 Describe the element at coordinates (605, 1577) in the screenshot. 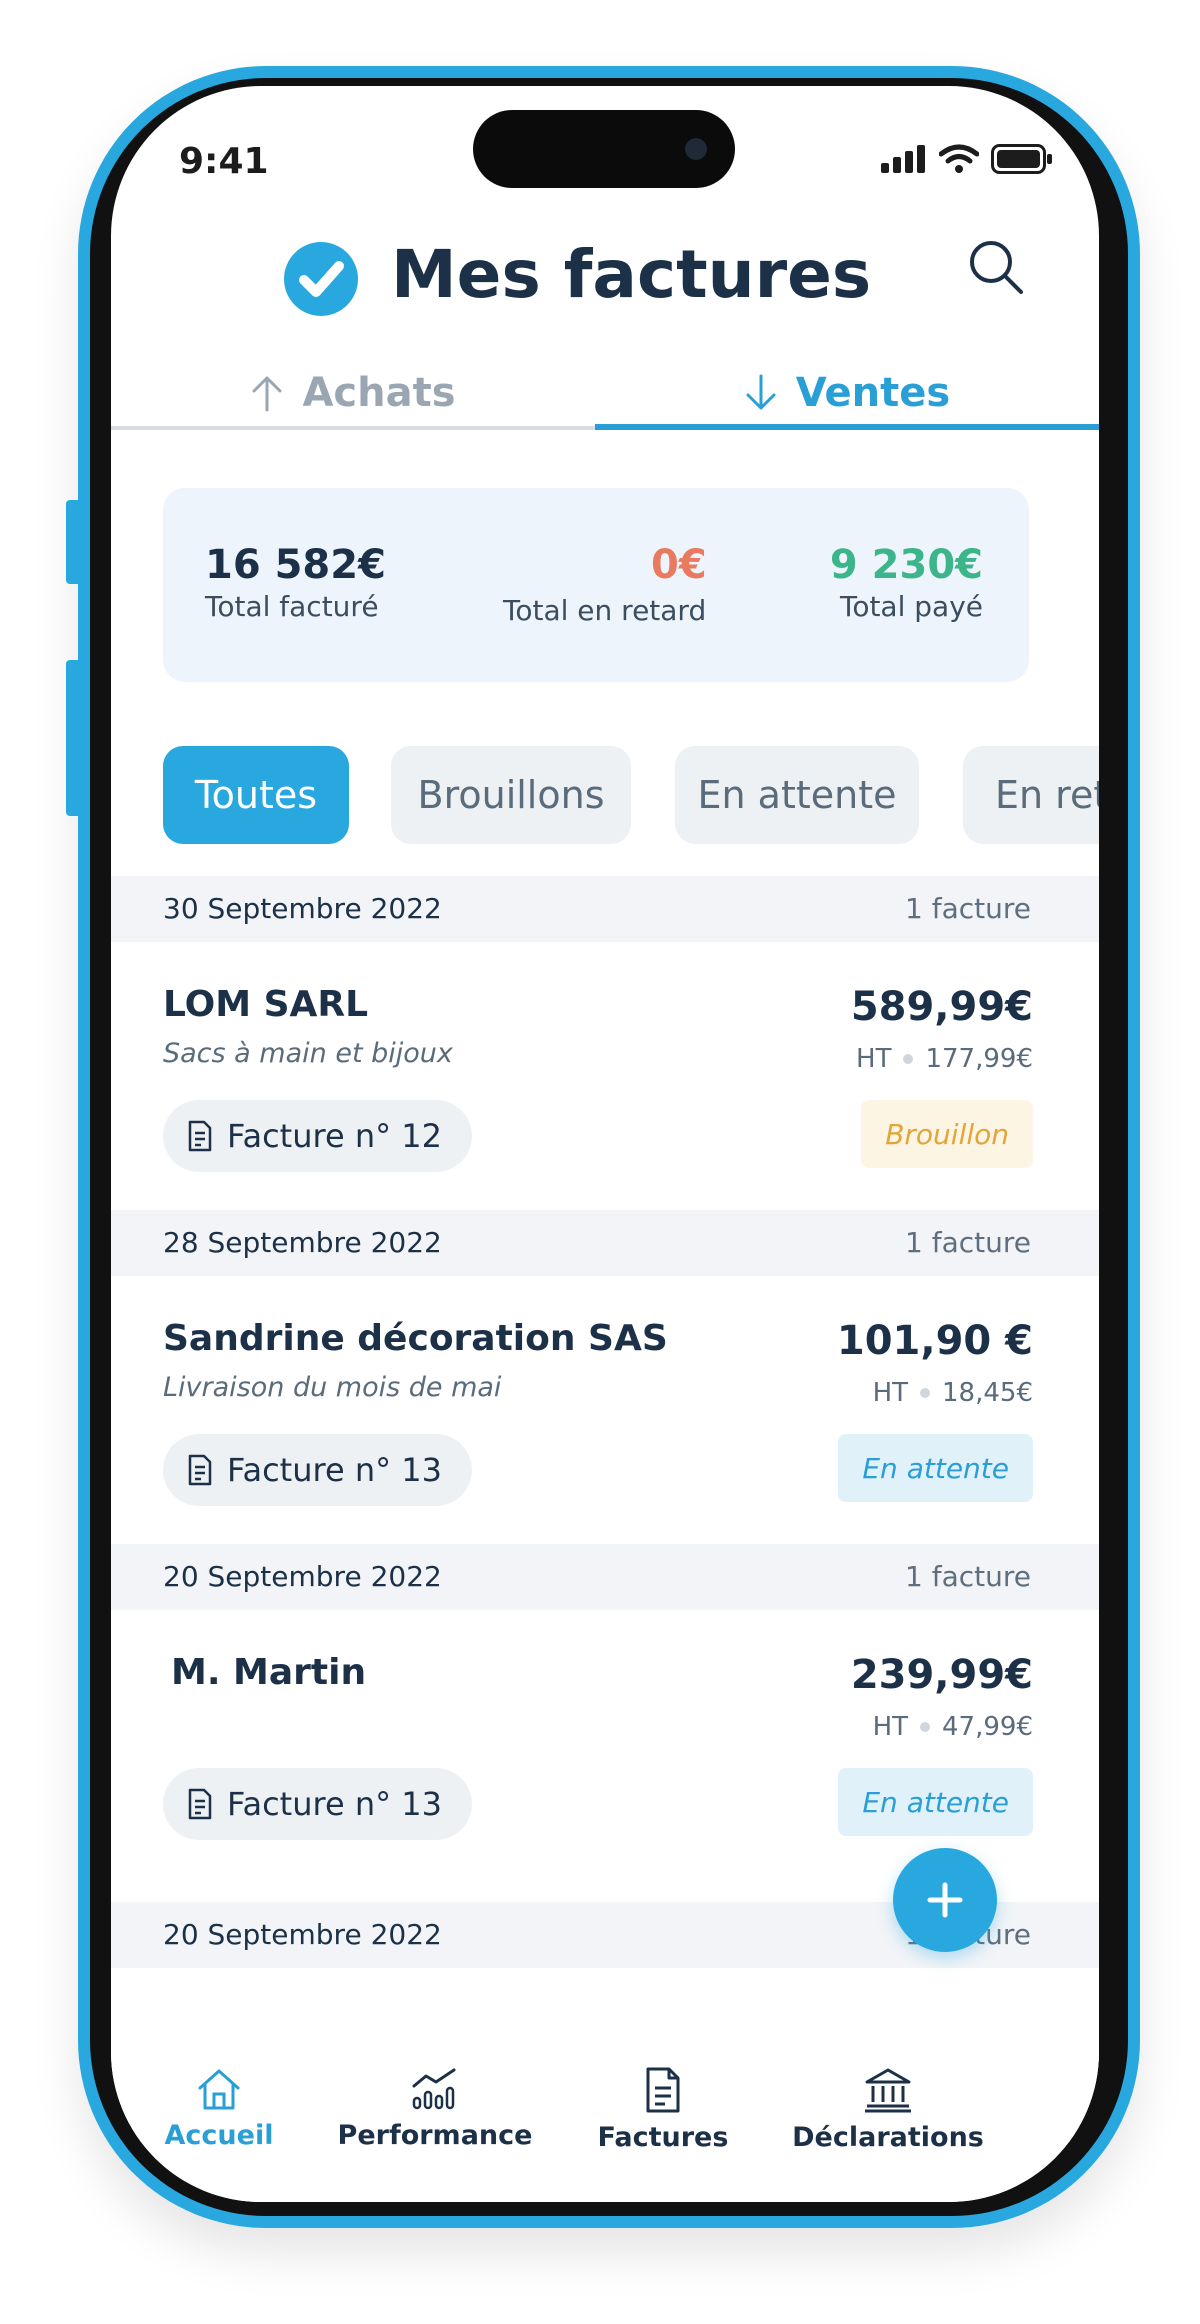

I see `date-group-header: 20 Septembre 2022 1 facture` at that location.